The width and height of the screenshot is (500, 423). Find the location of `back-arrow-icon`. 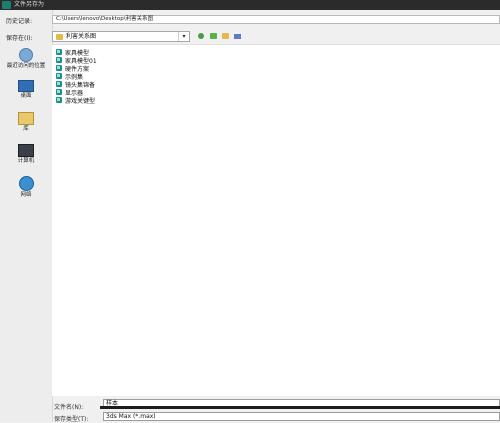

back-arrow-icon is located at coordinates (201, 36).